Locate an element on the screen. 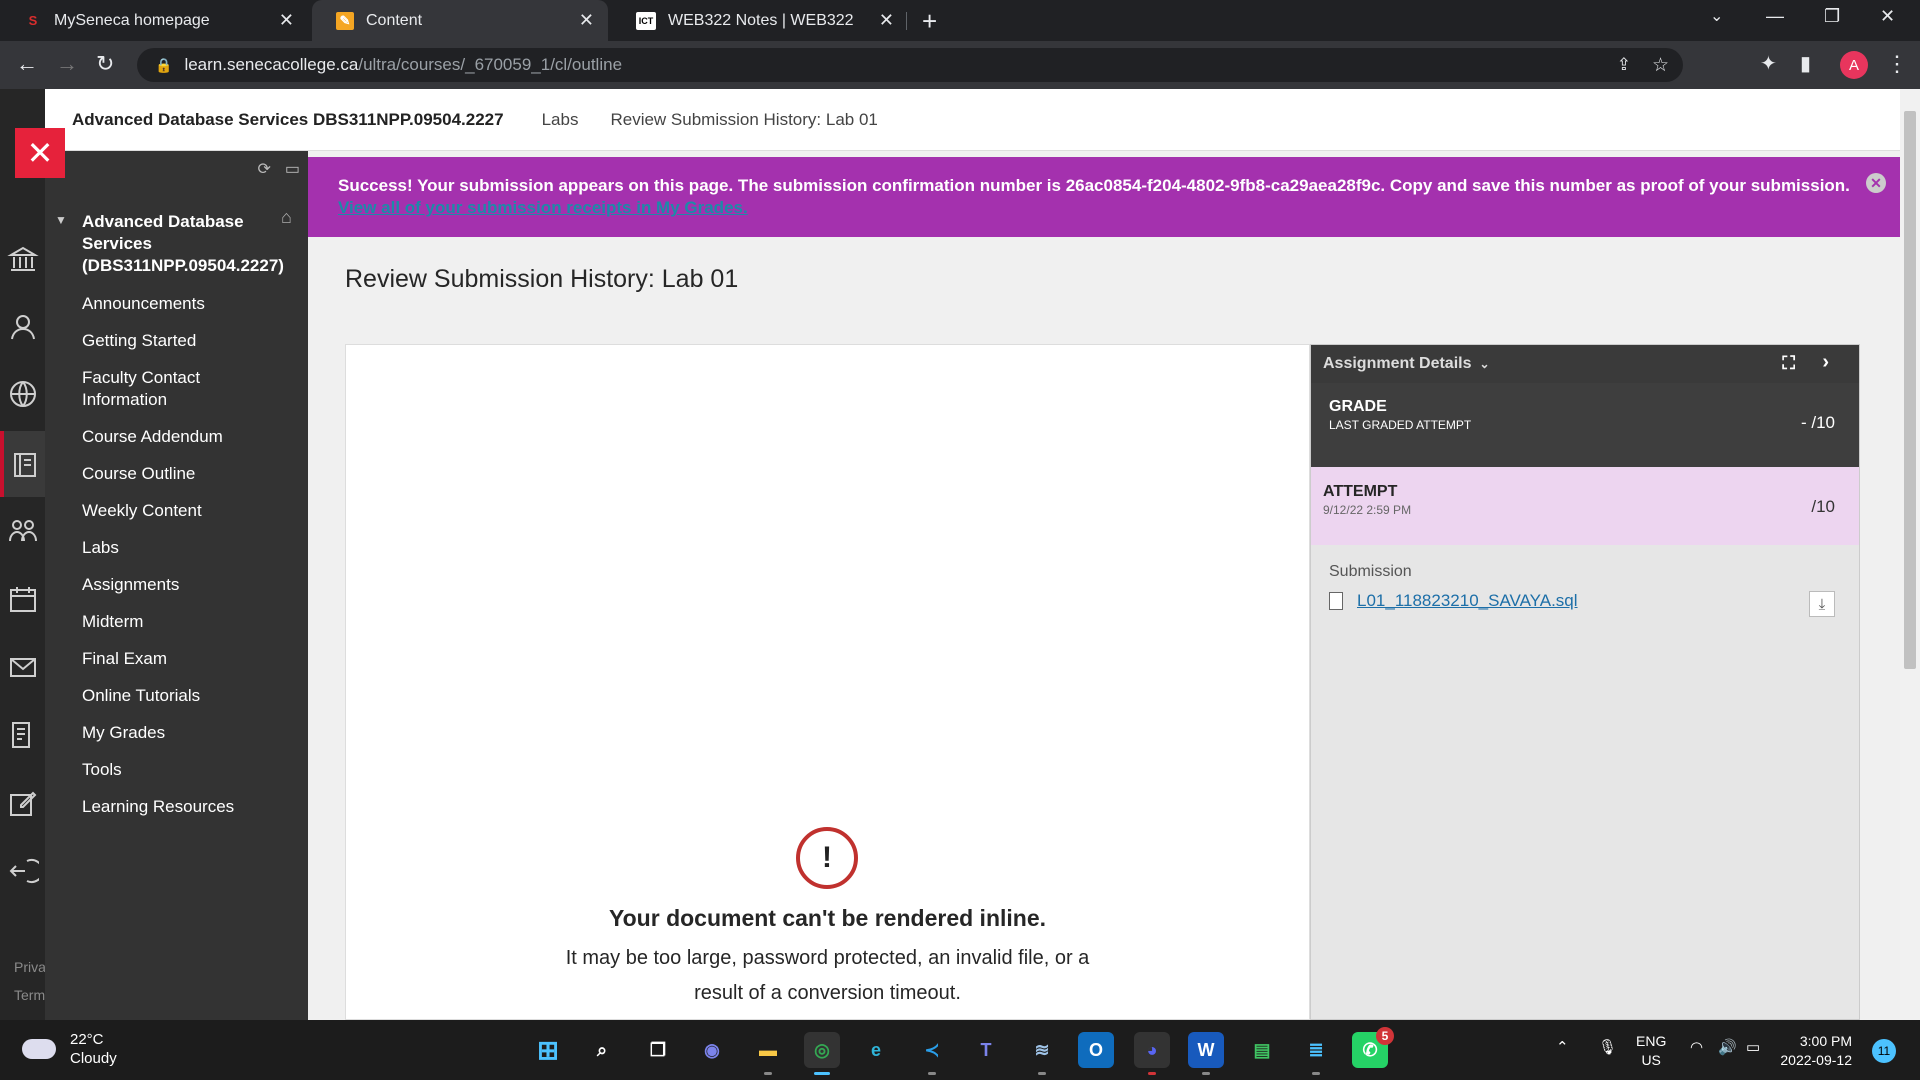 This screenshot has height=1080, width=1920. folder-view-icon: ▭ is located at coordinates (292, 169).